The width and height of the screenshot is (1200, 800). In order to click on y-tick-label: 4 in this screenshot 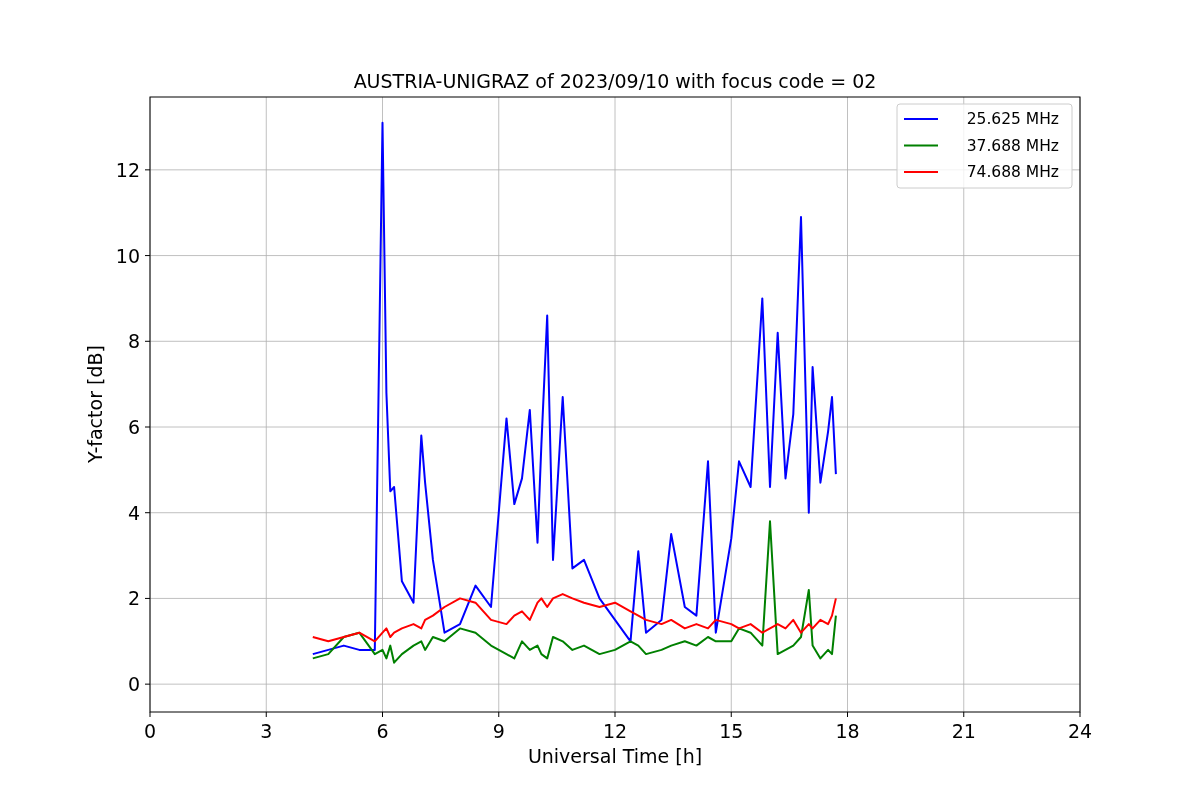, I will do `click(133, 512)`.